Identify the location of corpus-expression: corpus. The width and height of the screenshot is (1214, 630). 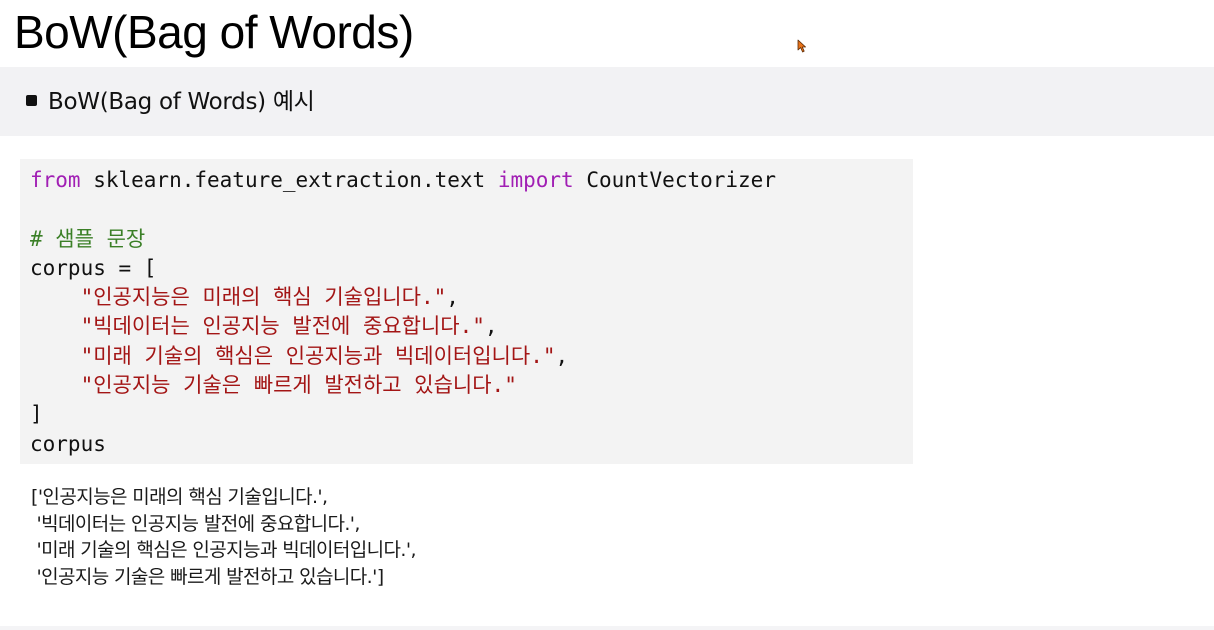
(68, 443).